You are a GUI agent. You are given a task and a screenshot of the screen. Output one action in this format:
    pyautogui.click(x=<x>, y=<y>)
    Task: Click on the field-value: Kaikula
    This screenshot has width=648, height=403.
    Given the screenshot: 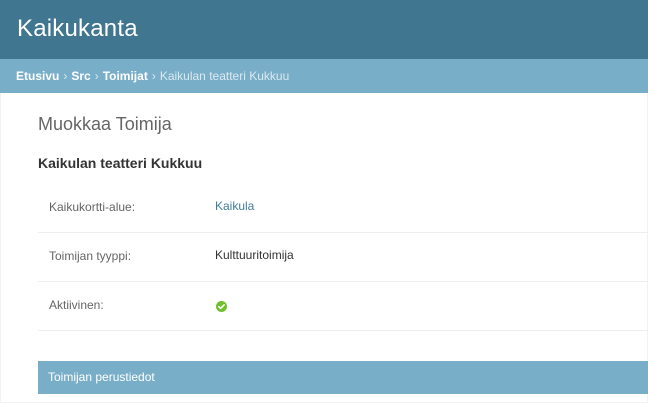 What is the action you would take?
    pyautogui.click(x=234, y=206)
    